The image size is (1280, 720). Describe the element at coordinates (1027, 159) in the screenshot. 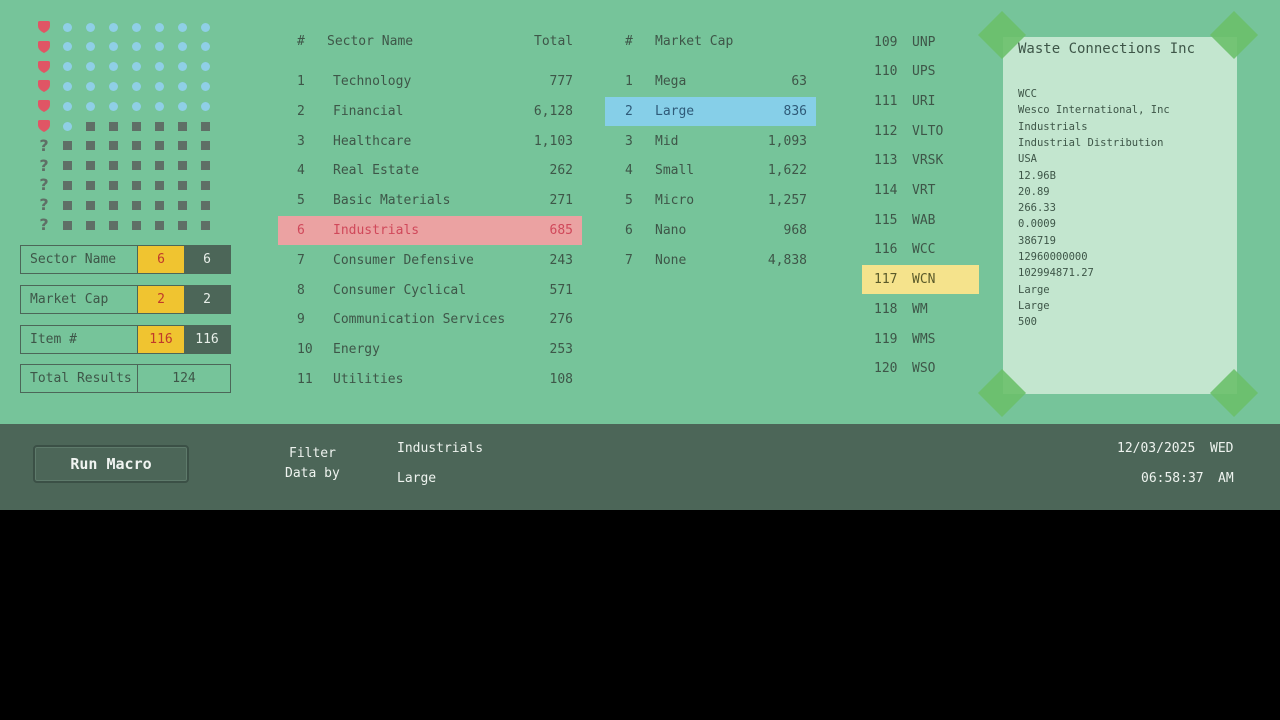

I see `company-detail-line: USA` at that location.